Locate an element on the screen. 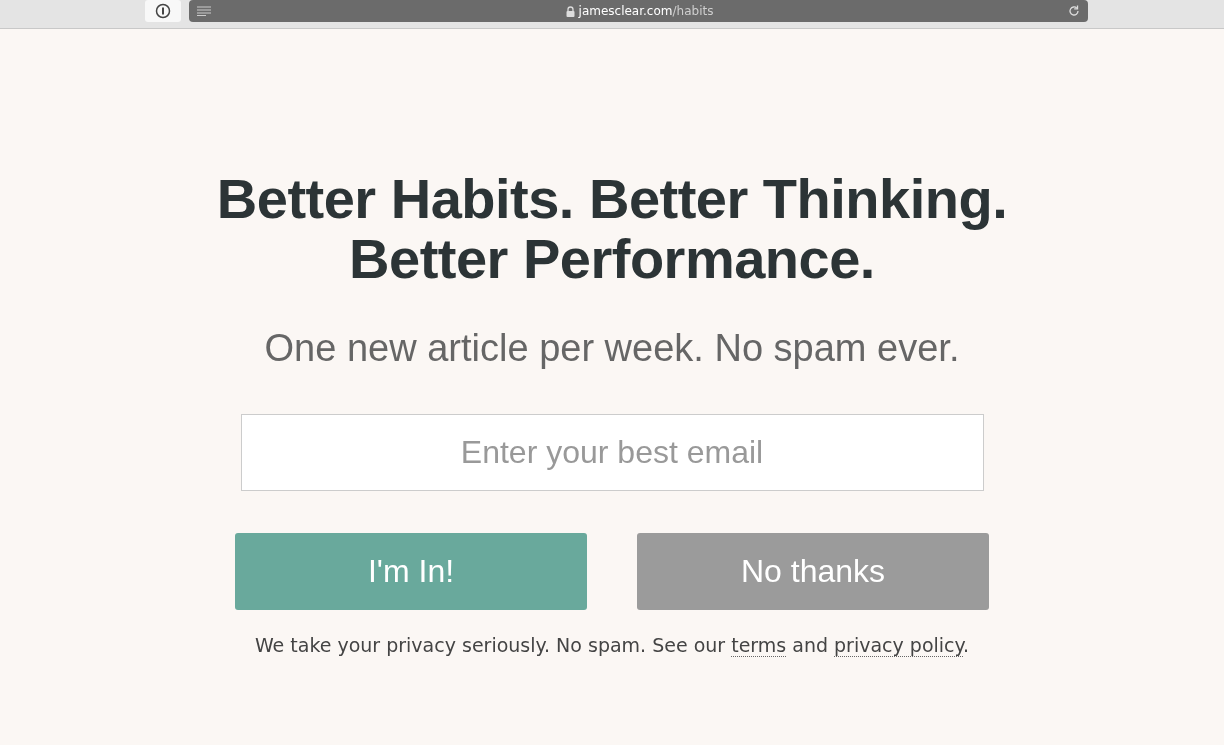  password-manager-button is located at coordinates (163, 11).